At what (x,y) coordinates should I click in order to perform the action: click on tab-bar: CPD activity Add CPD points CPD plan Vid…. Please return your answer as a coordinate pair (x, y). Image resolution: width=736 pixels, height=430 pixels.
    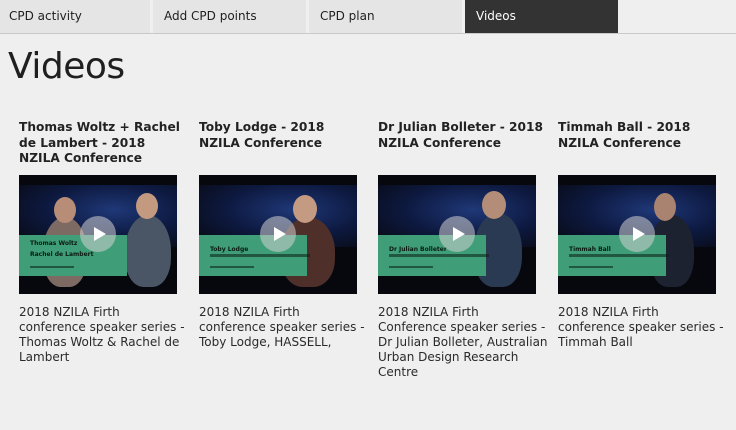
    Looking at the image, I should click on (368, 17).